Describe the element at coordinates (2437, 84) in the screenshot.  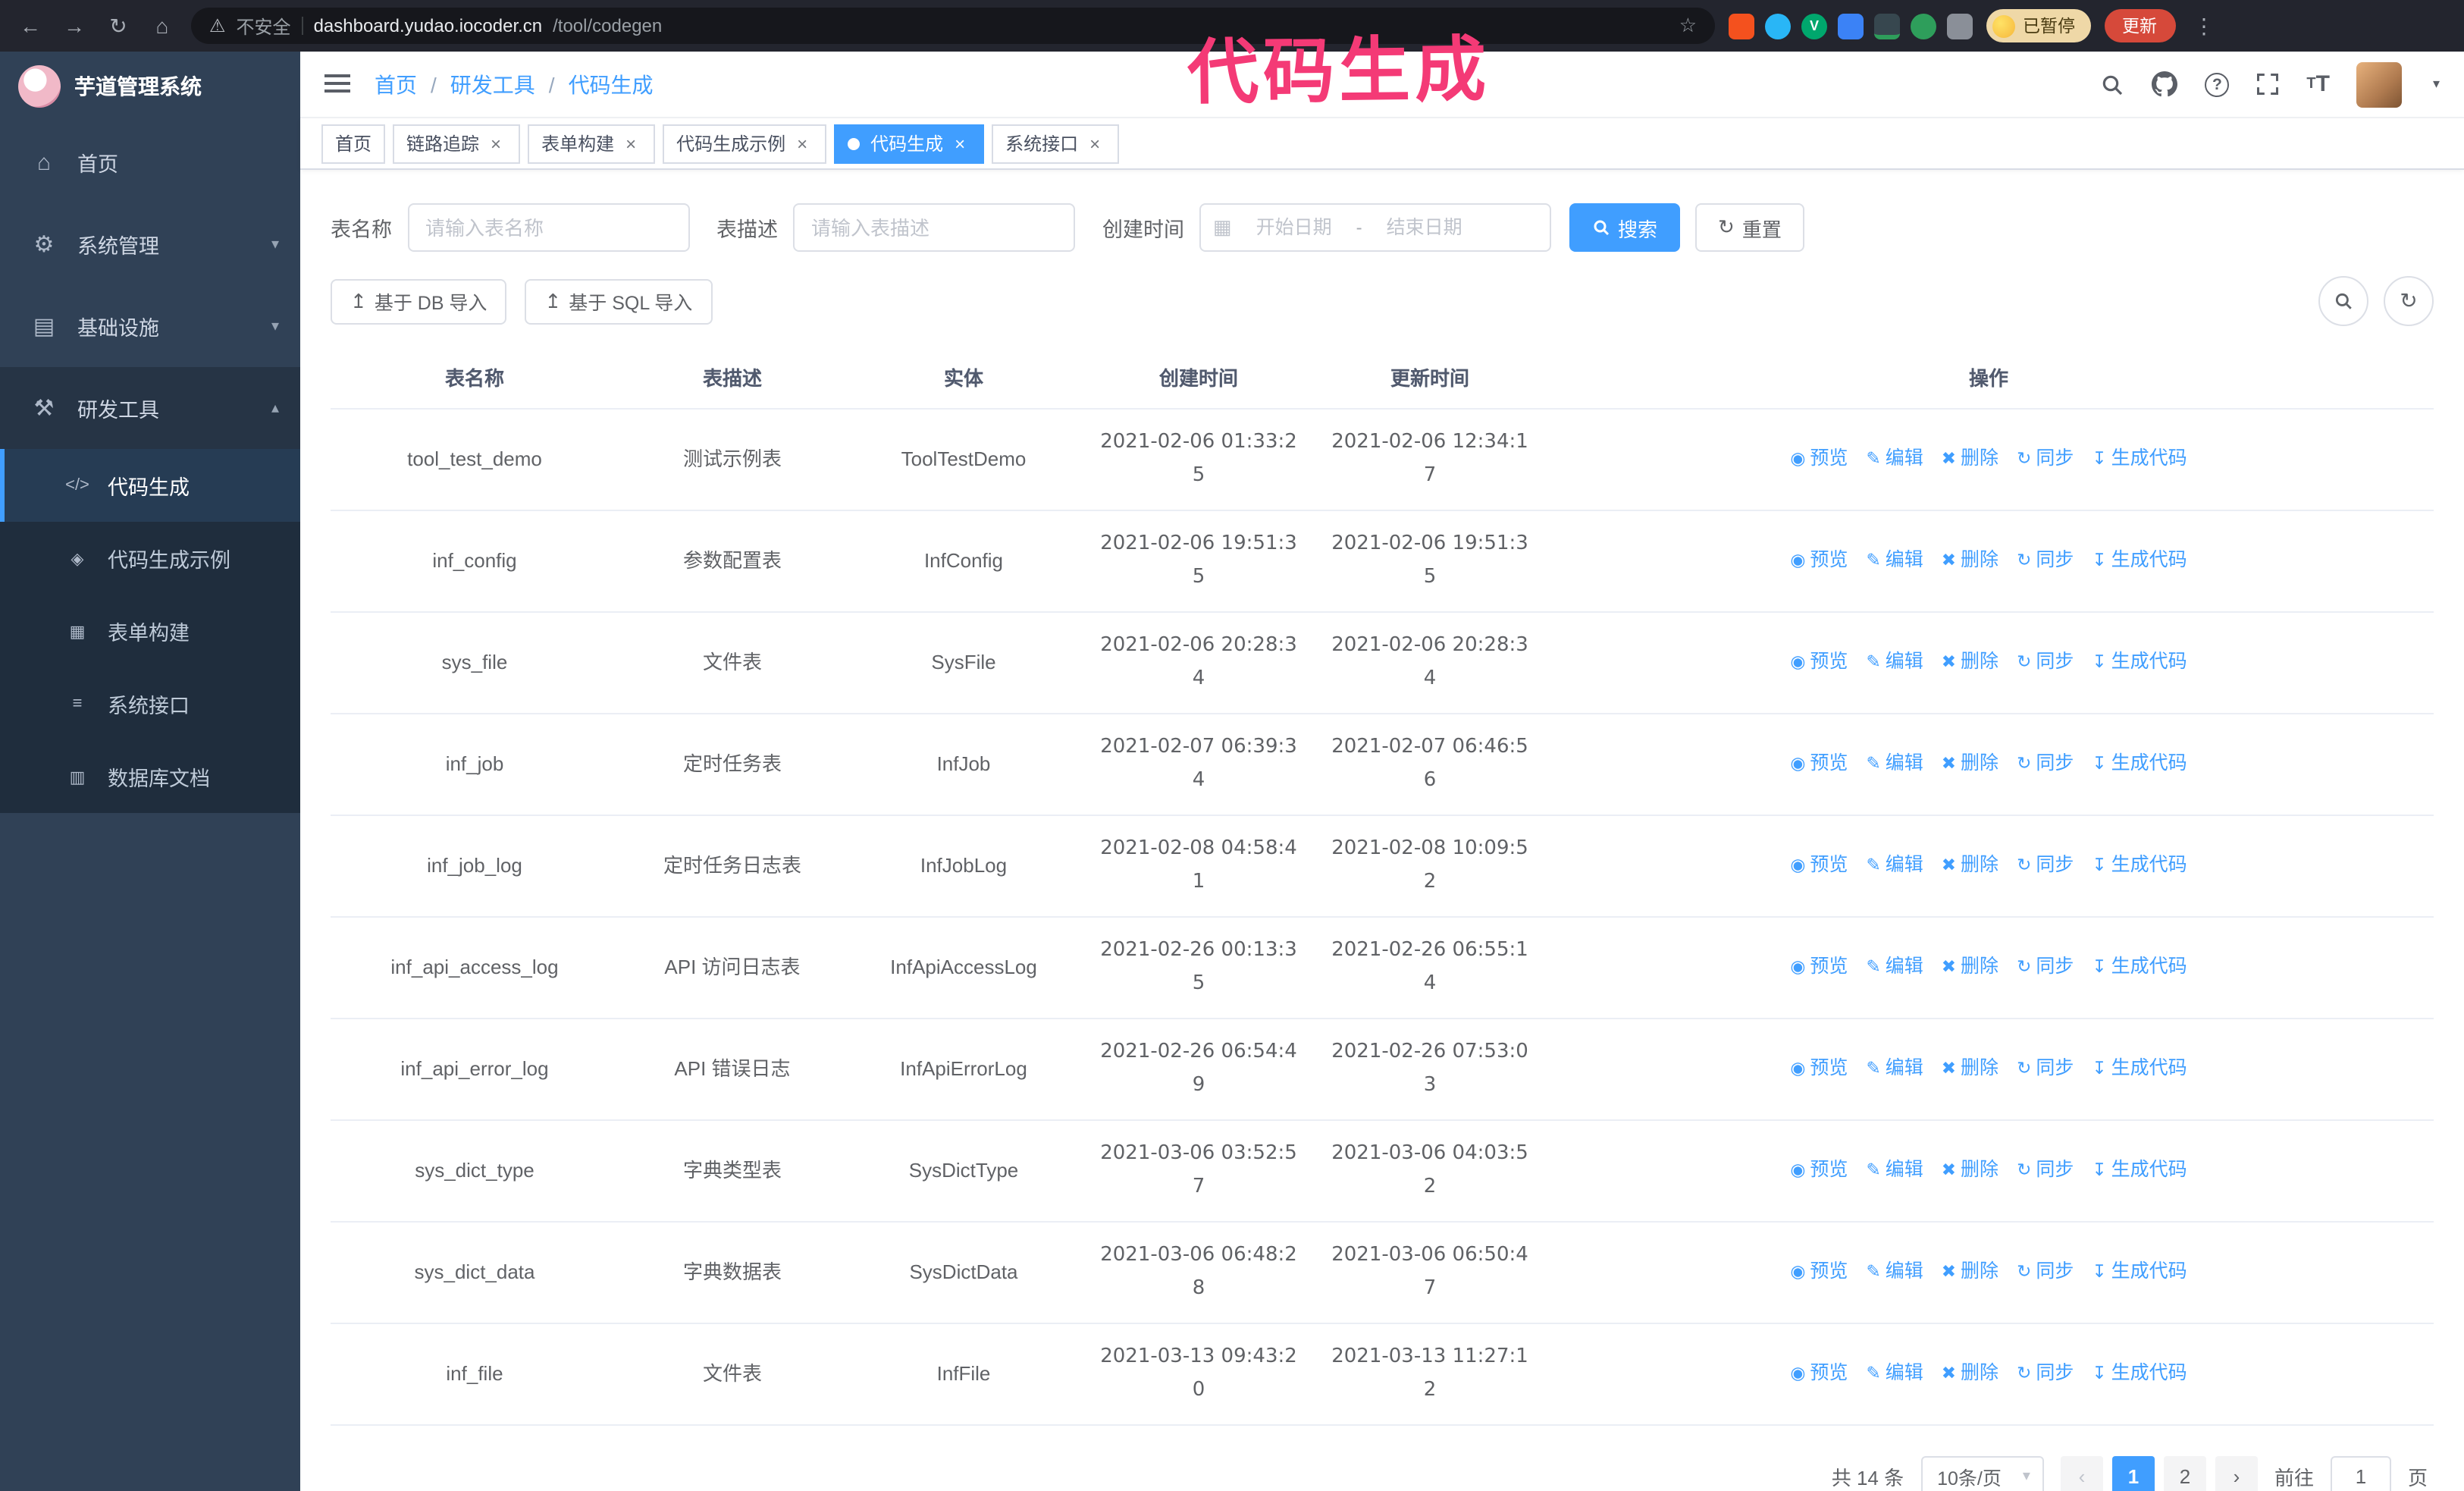
I see `chevron-down-icon: ▾` at that location.